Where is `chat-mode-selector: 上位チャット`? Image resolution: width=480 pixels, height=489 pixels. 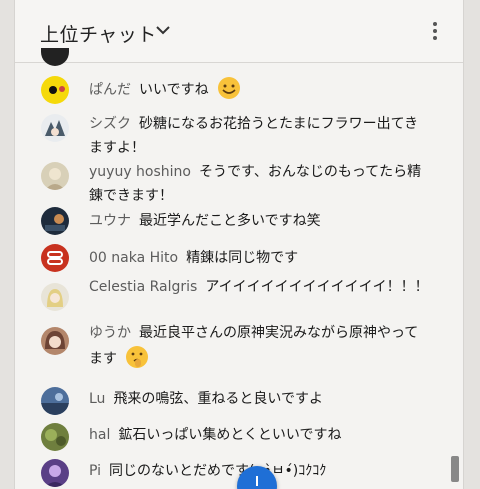
chat-mode-selector: 上位チャット is located at coordinates (98, 33).